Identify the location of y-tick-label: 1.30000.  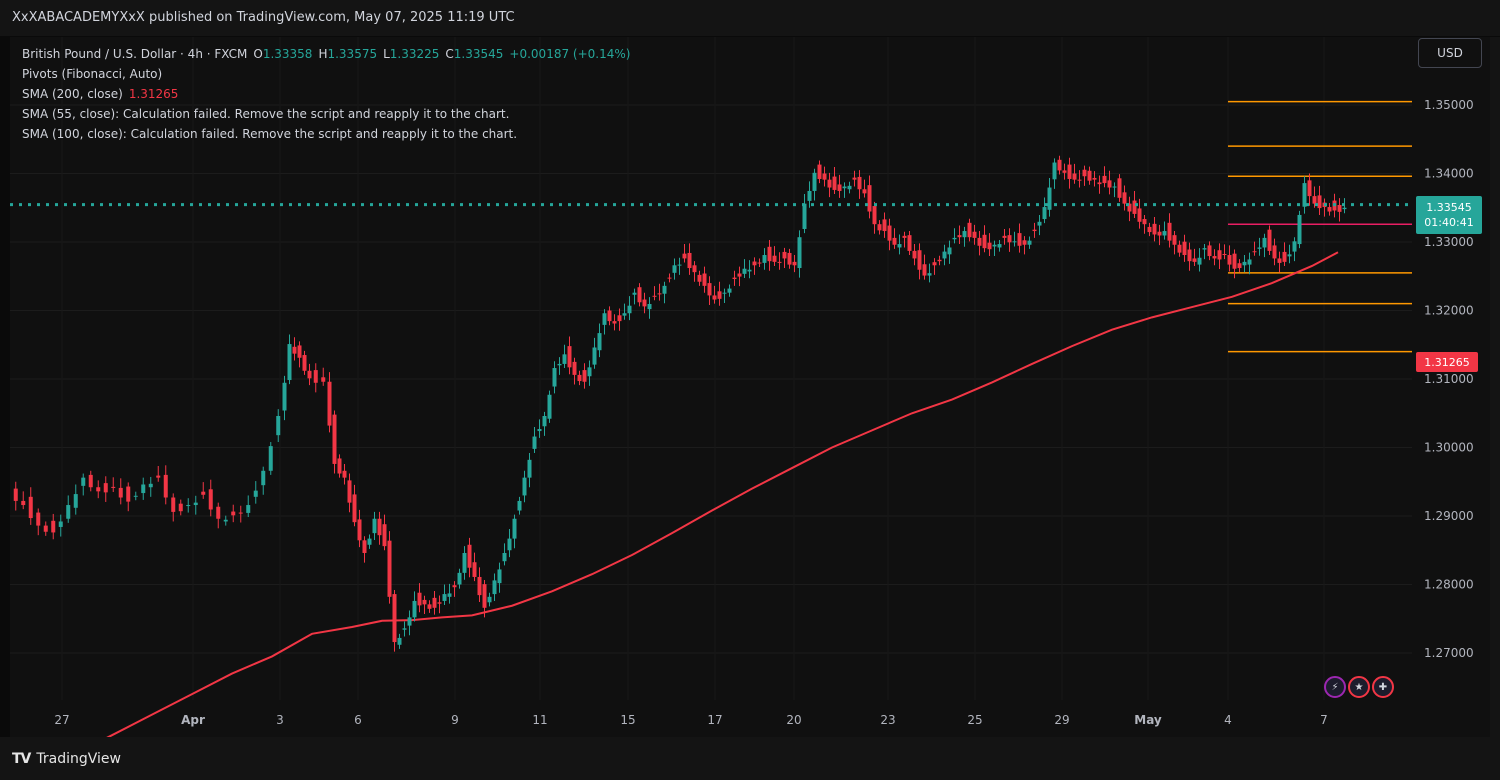
(1449, 448).